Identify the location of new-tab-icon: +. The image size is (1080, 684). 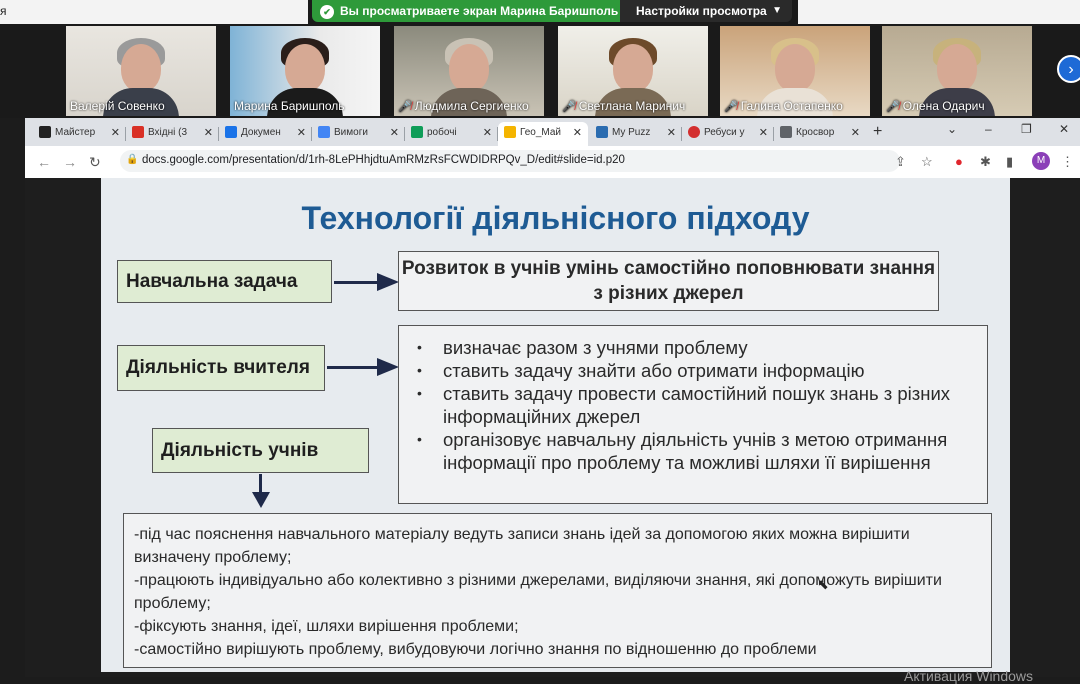
(877, 132).